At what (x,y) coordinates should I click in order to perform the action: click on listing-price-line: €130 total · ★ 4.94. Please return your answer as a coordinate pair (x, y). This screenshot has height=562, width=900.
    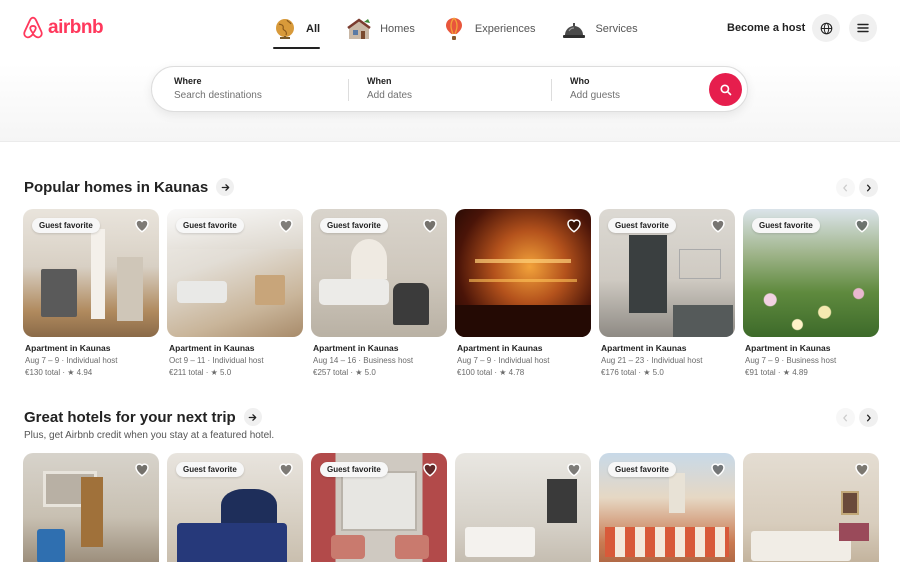
    Looking at the image, I should click on (59, 372).